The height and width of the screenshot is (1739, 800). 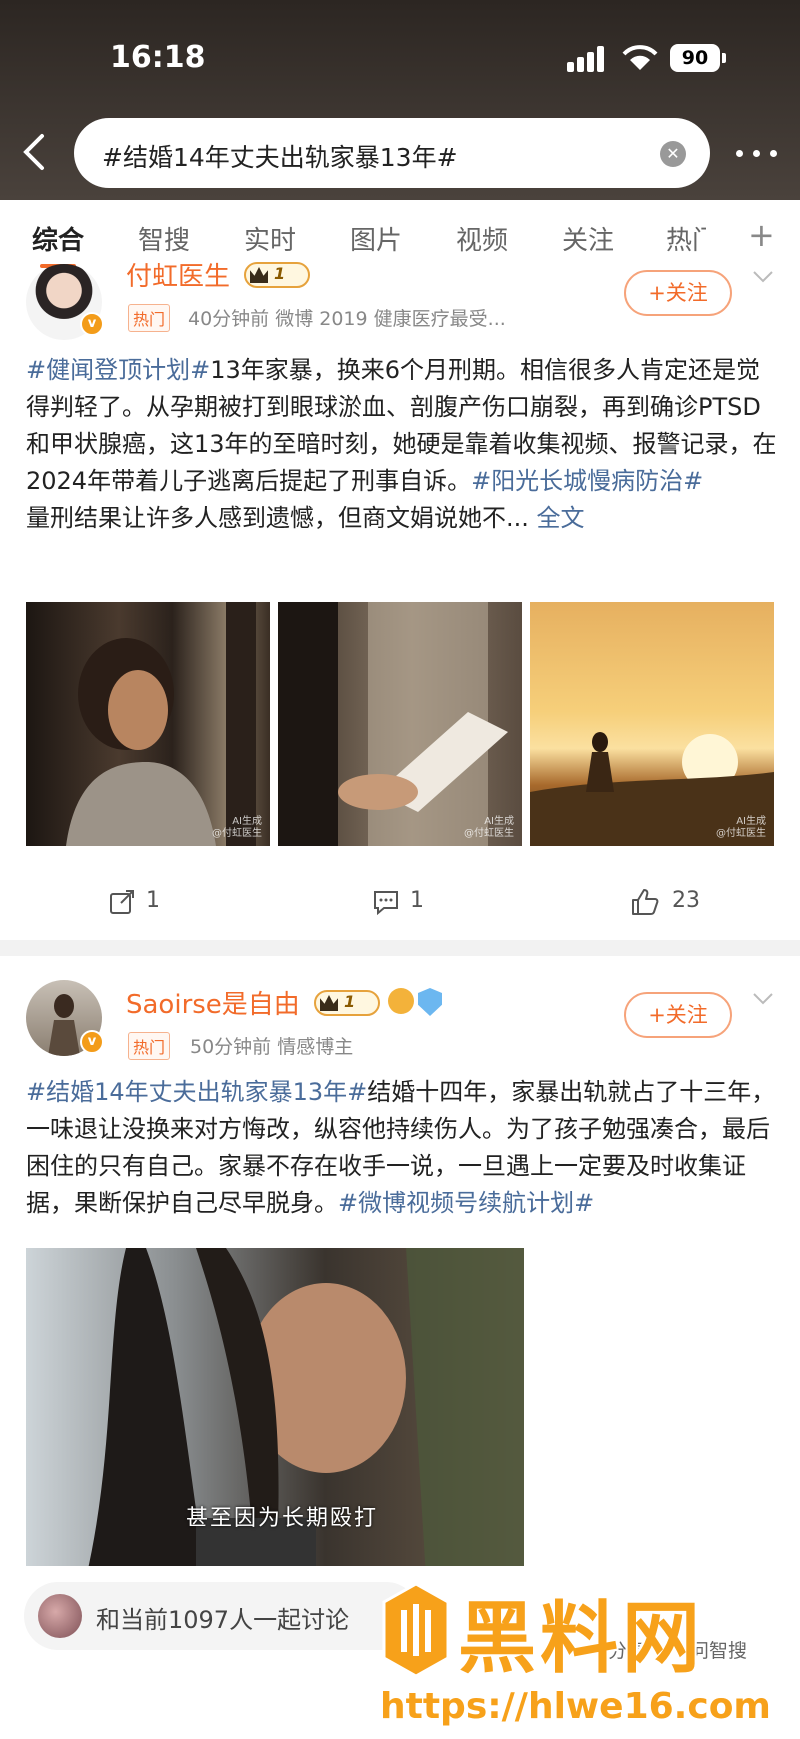 What do you see at coordinates (588, 238) in the screenshot?
I see `tab-following: 关注` at bounding box center [588, 238].